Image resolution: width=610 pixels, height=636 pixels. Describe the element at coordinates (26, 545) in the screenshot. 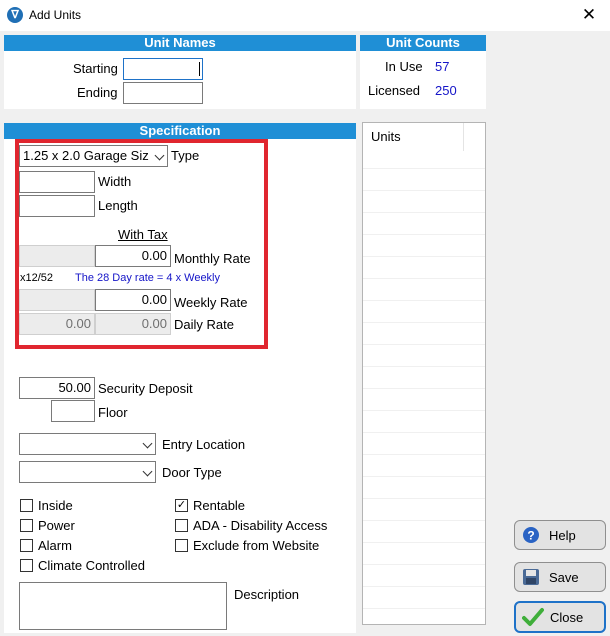

I see `alarm-checkbox` at that location.